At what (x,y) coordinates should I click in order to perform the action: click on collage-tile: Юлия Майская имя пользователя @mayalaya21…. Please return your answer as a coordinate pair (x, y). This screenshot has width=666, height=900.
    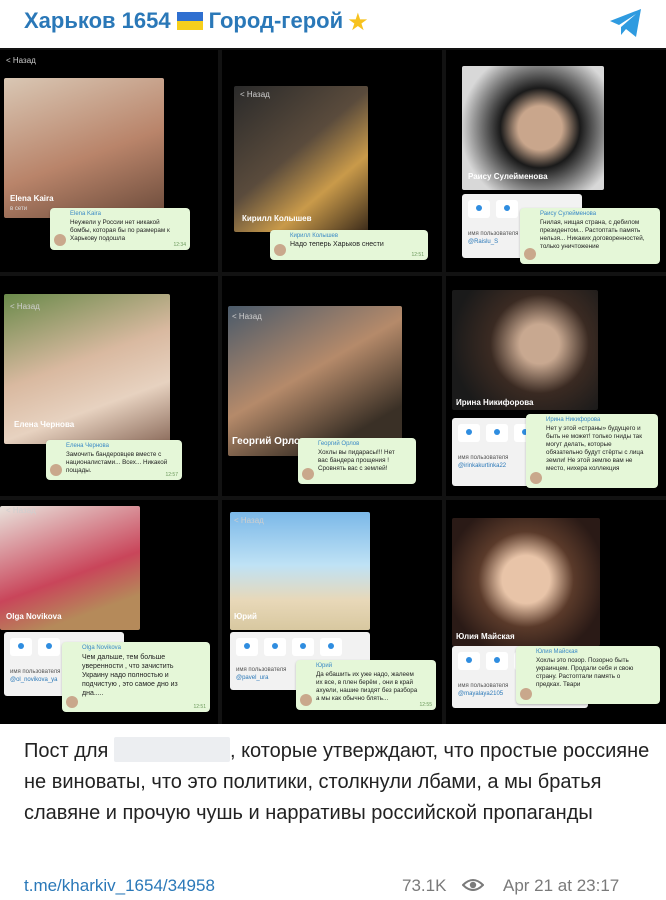
    Looking at the image, I should click on (556, 612).